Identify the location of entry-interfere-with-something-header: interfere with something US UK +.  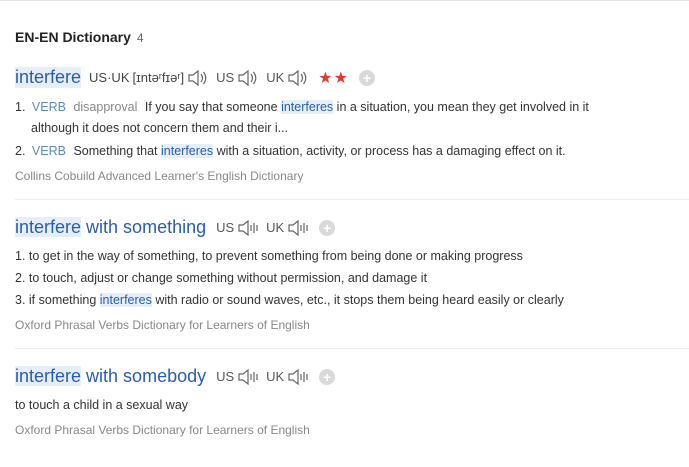
(175, 227).